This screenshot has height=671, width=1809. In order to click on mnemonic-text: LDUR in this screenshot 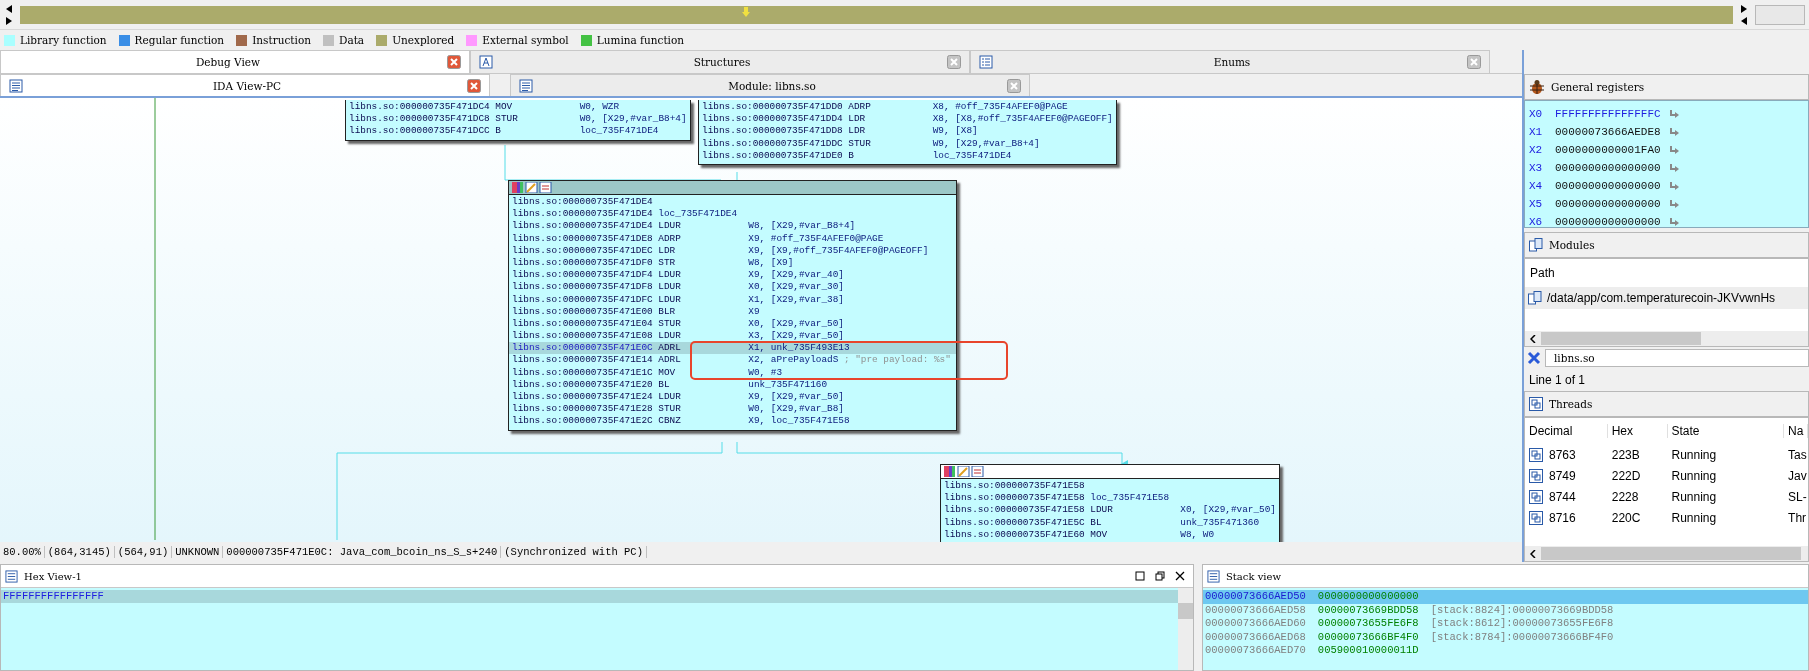, I will do `click(1102, 510)`.